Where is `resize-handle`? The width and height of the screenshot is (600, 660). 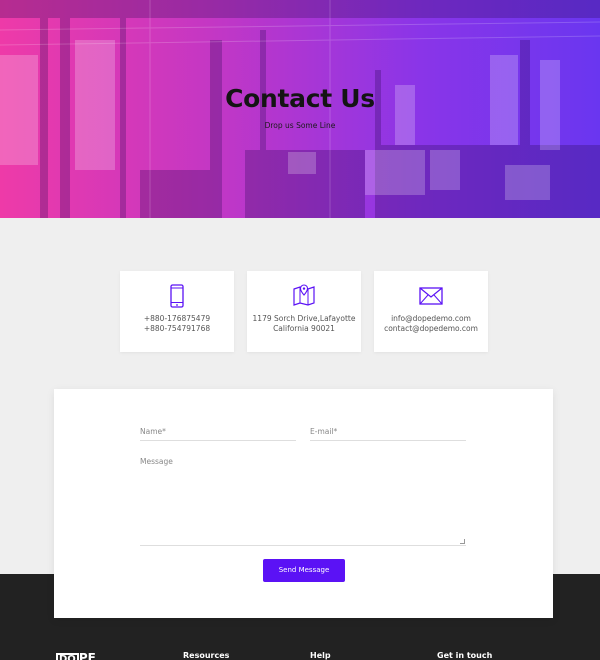 resize-handle is located at coordinates (462, 541).